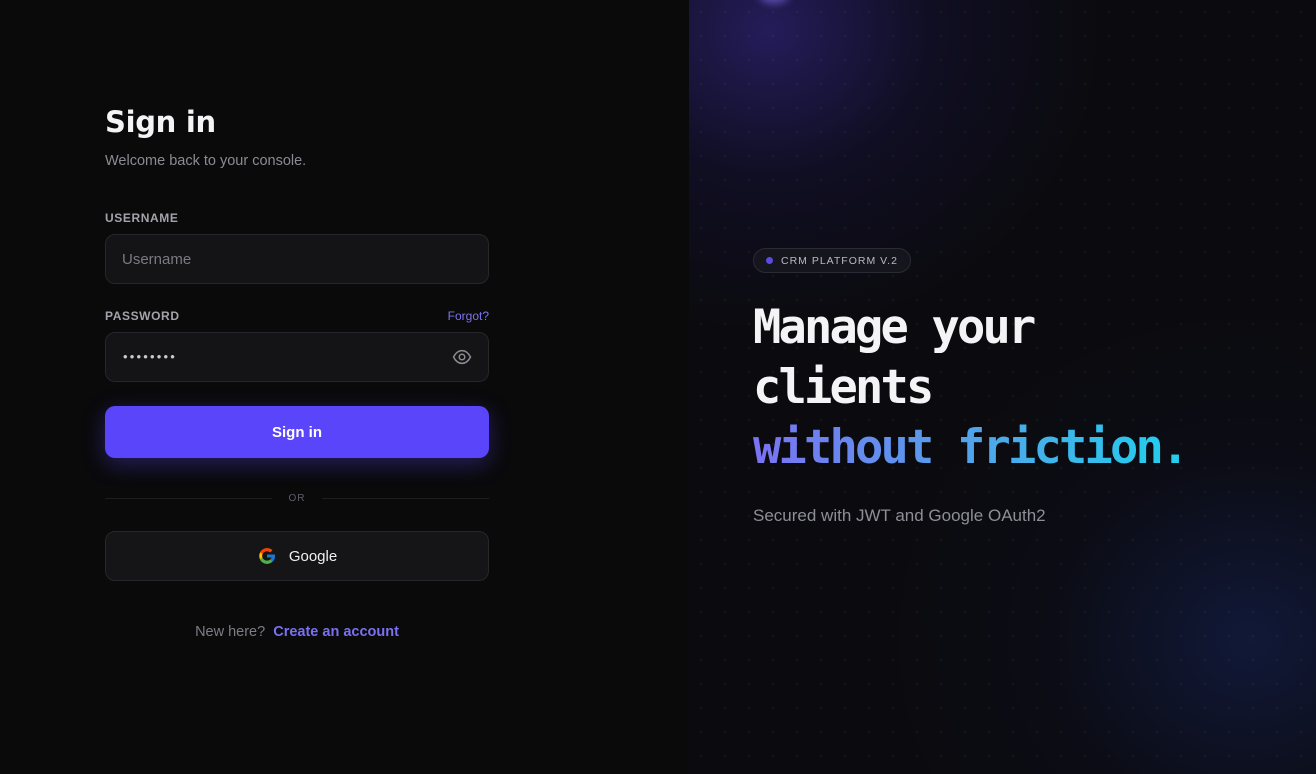 Image resolution: width=1316 pixels, height=774 pixels. I want to click on username-label: USERNAME, so click(142, 218).